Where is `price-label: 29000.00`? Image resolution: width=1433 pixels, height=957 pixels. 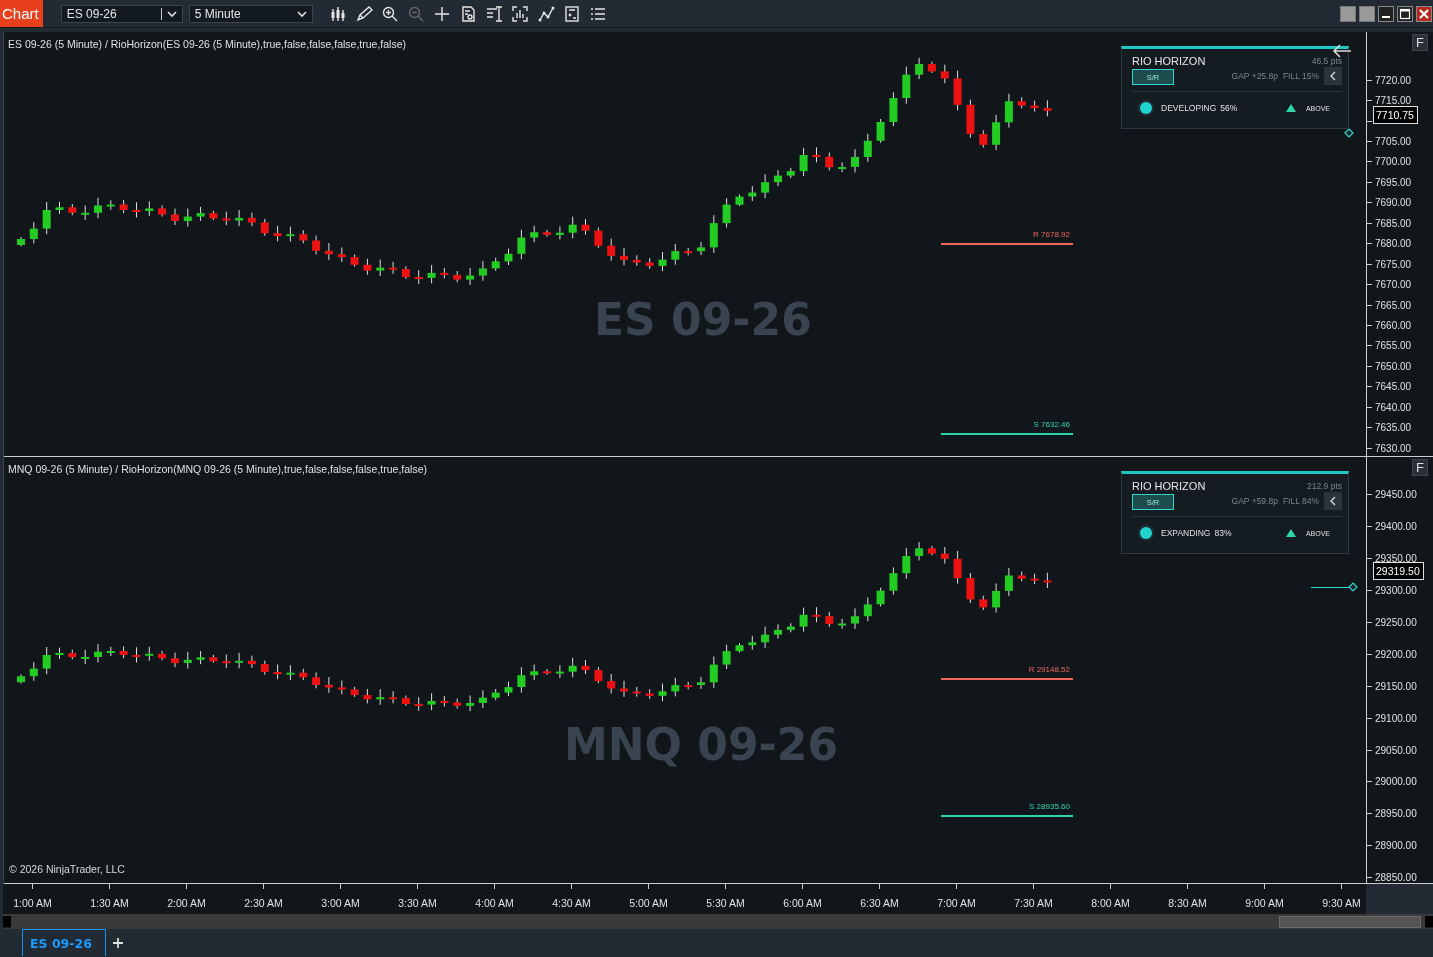 price-label: 29000.00 is located at coordinates (1396, 782).